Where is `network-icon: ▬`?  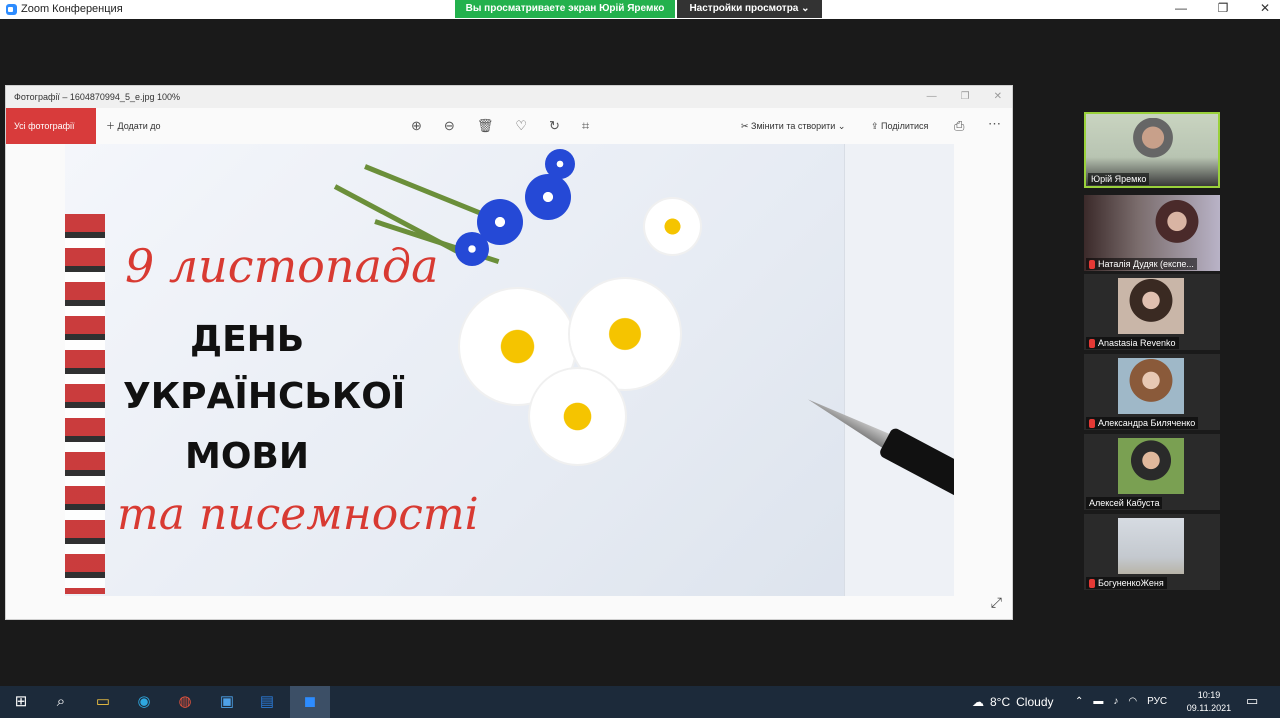
network-icon: ▬ is located at coordinates (1098, 702).